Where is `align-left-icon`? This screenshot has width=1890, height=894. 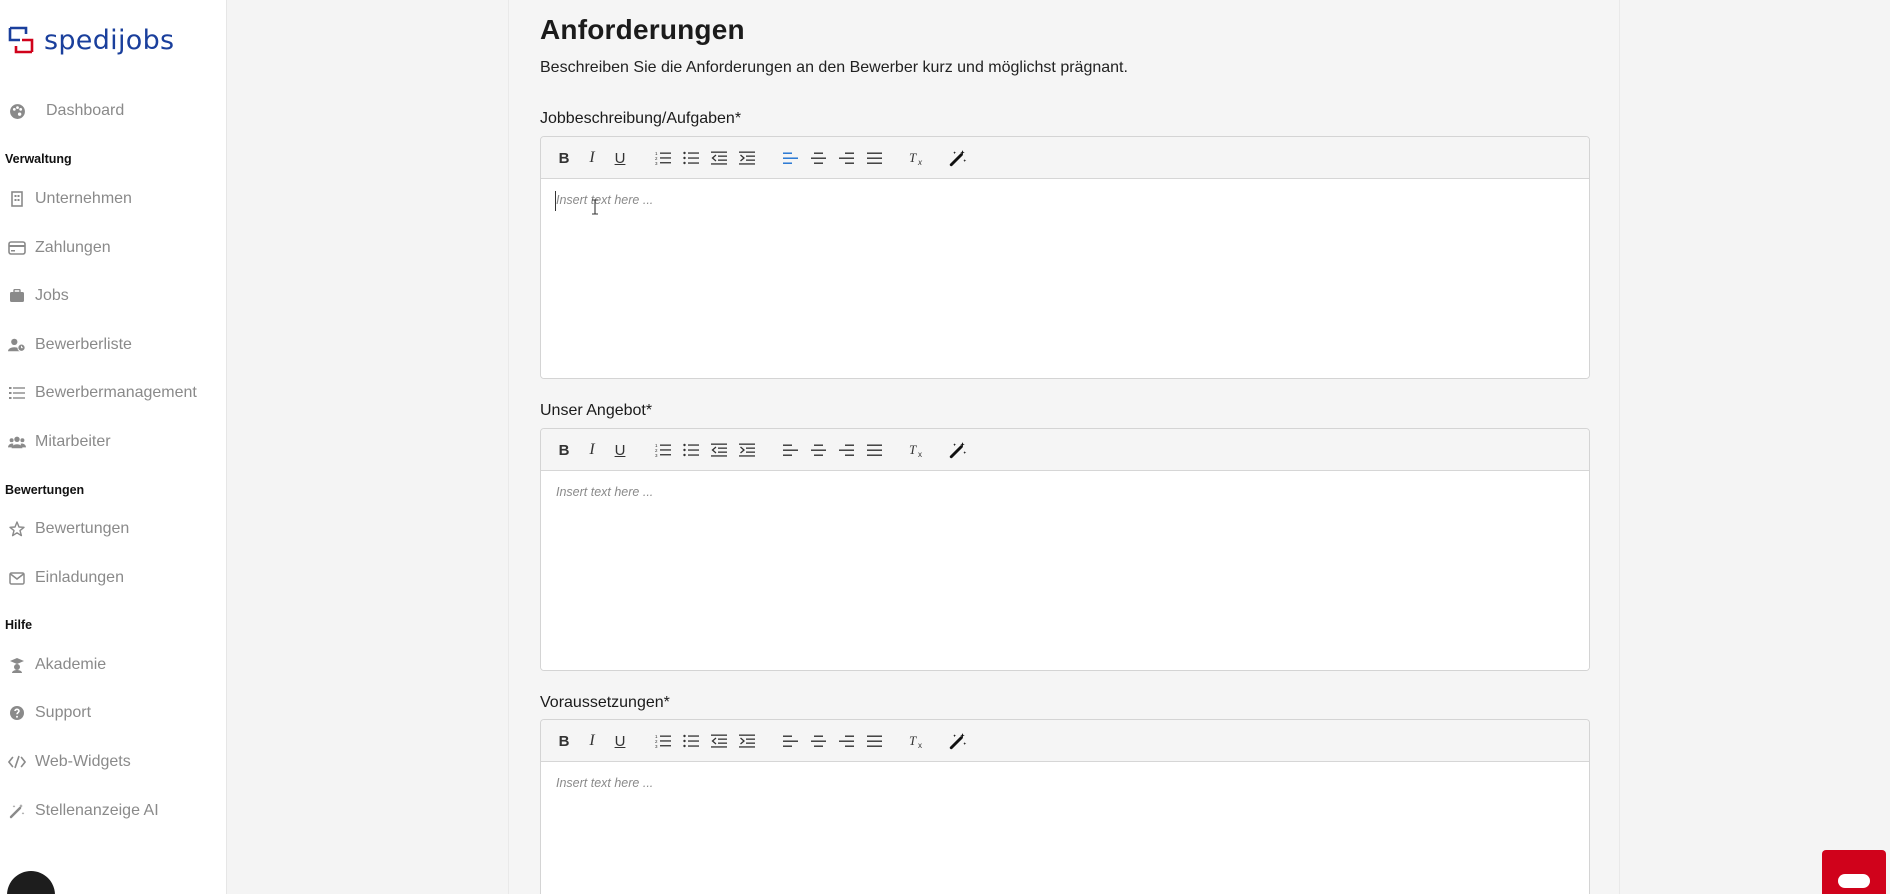
align-left-icon is located at coordinates (790, 741).